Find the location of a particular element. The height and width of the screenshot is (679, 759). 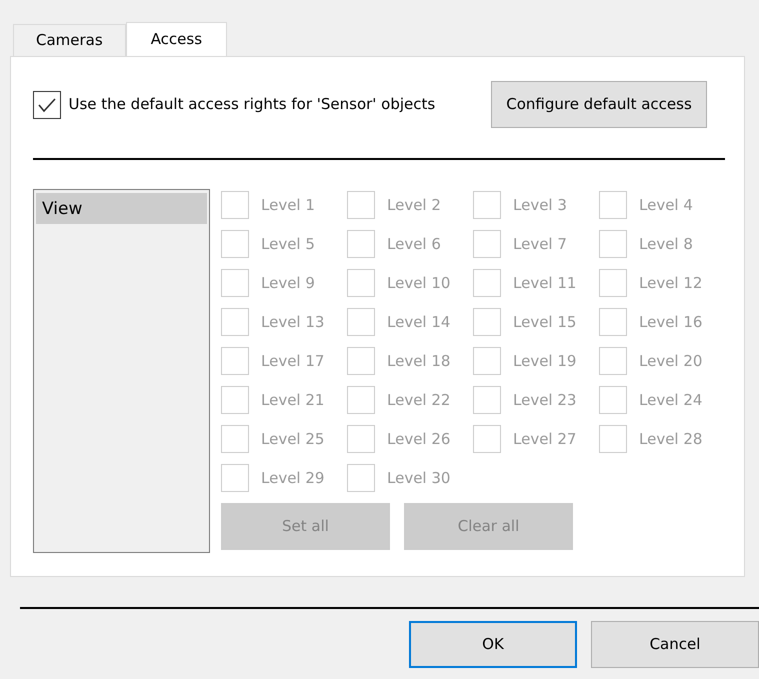

checkbox is located at coordinates (47, 104).